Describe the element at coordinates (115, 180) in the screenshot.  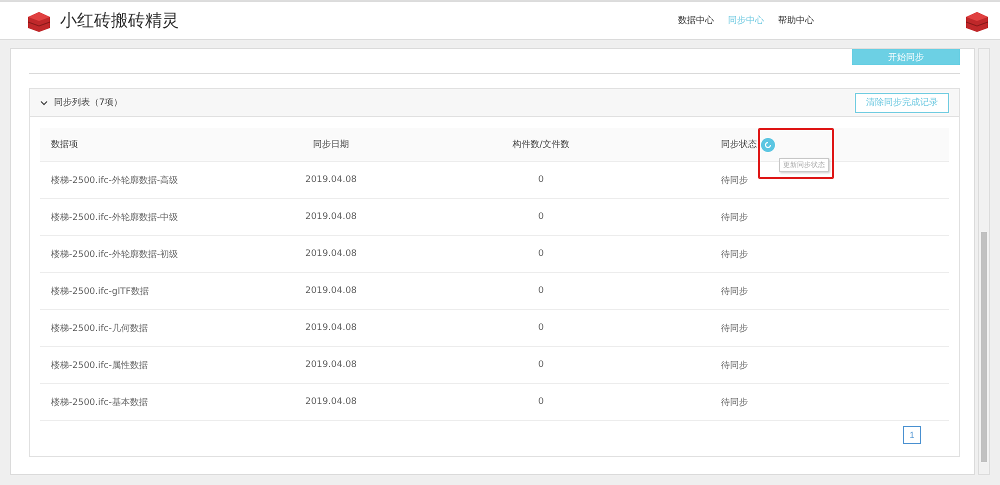
I see `table-cell-text: 楼梯-2500.ifc-外轮廓数据-高级` at that location.